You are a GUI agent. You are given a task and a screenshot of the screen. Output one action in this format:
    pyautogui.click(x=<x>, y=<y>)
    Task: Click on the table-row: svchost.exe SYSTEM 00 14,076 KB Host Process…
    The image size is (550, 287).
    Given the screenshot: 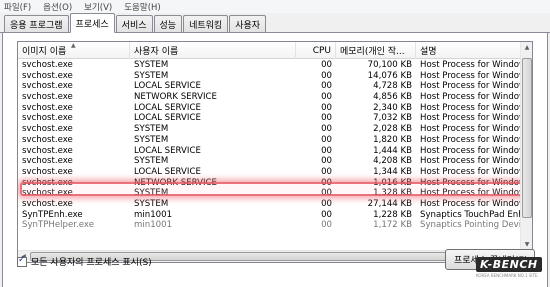 What is the action you would take?
    pyautogui.click(x=269, y=76)
    